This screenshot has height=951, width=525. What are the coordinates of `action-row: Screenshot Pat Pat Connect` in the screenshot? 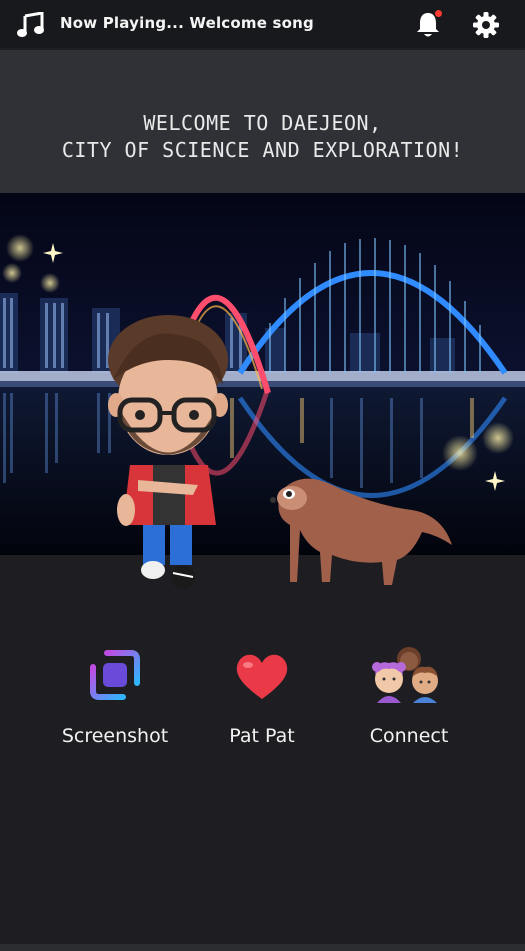 It's located at (262, 705).